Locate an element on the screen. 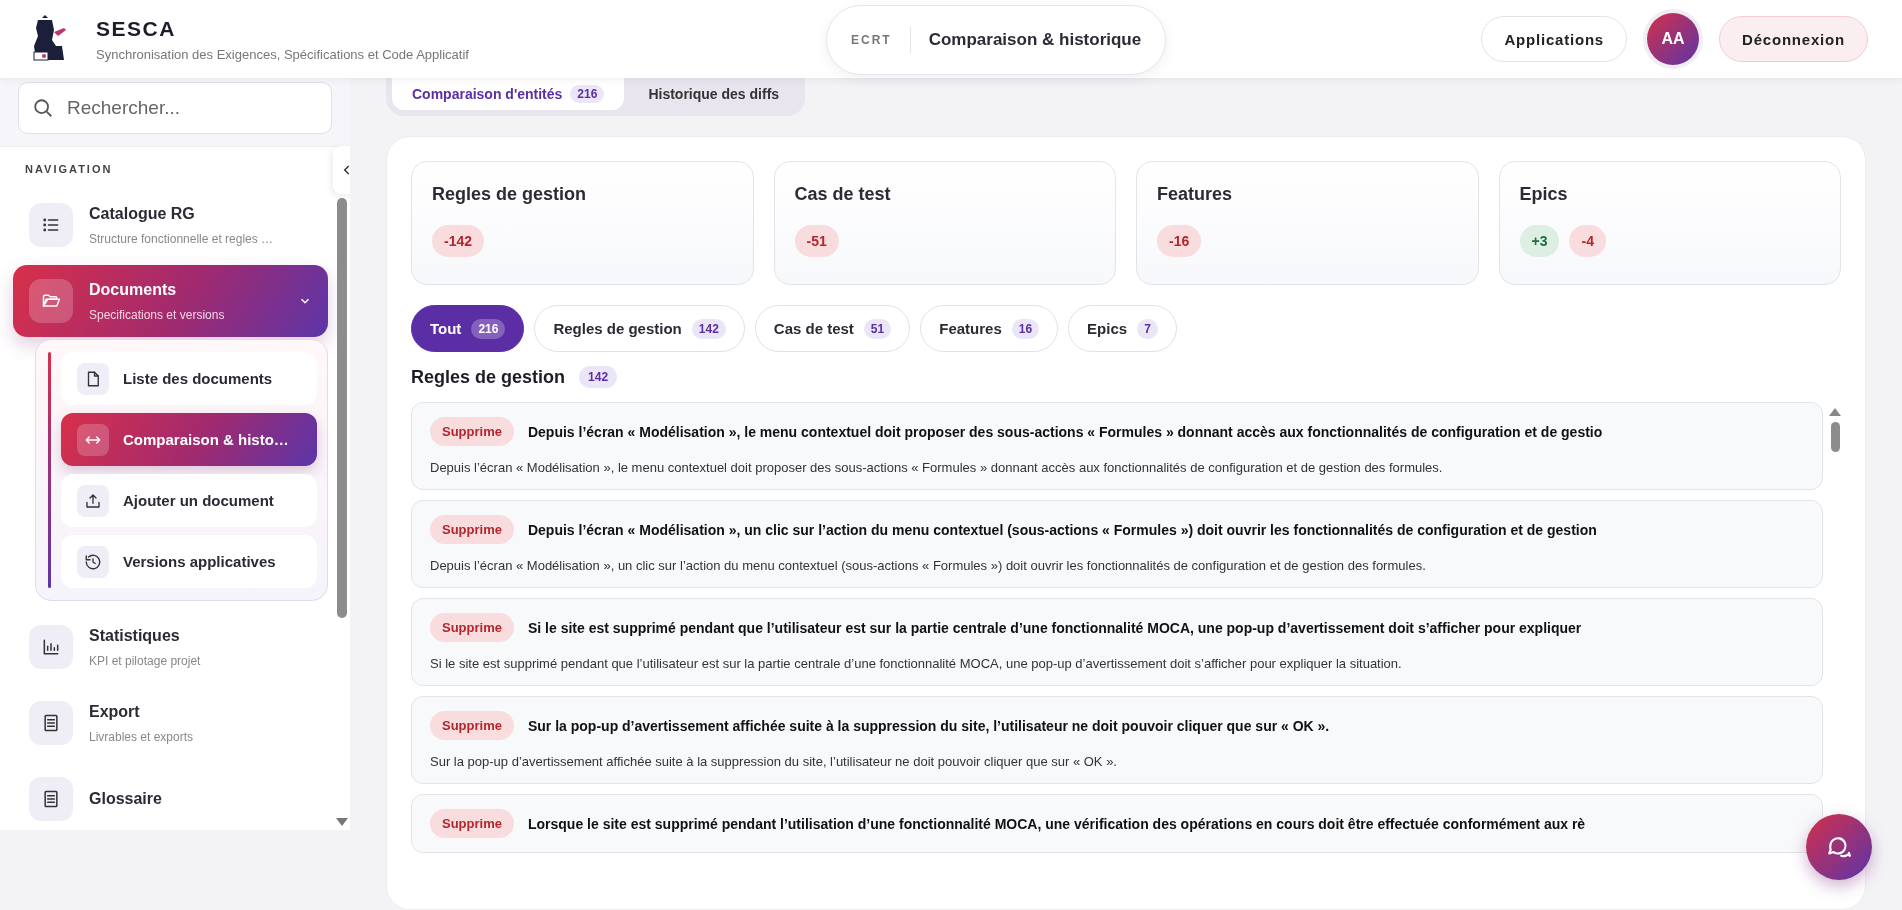  delta-badge: -142 is located at coordinates (458, 241).